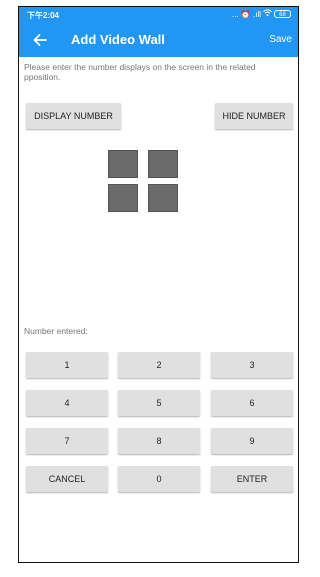 This screenshot has width=320, height=577. What do you see at coordinates (67, 441) in the screenshot?
I see `keypad-button-7: 7` at bounding box center [67, 441].